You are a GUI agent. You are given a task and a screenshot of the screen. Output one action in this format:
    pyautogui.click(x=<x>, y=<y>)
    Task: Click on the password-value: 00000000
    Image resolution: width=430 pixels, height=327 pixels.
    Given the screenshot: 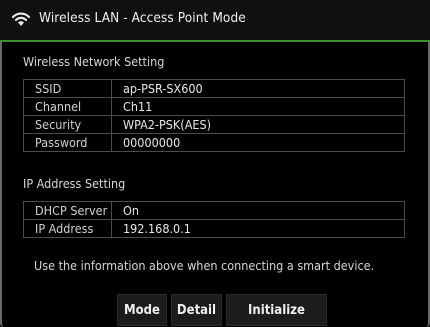 What is the action you would take?
    pyautogui.click(x=258, y=142)
    